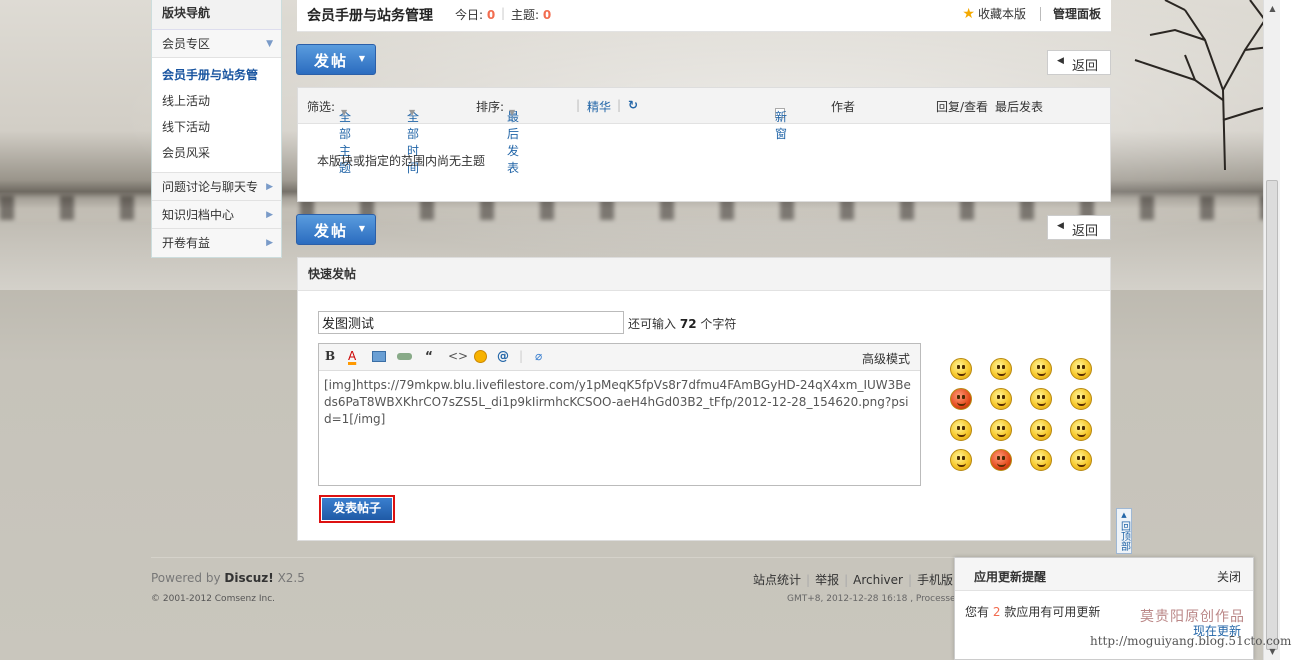 The image size is (1305, 660). What do you see at coordinates (491, 15) in the screenshot?
I see `today-count: 0` at bounding box center [491, 15].